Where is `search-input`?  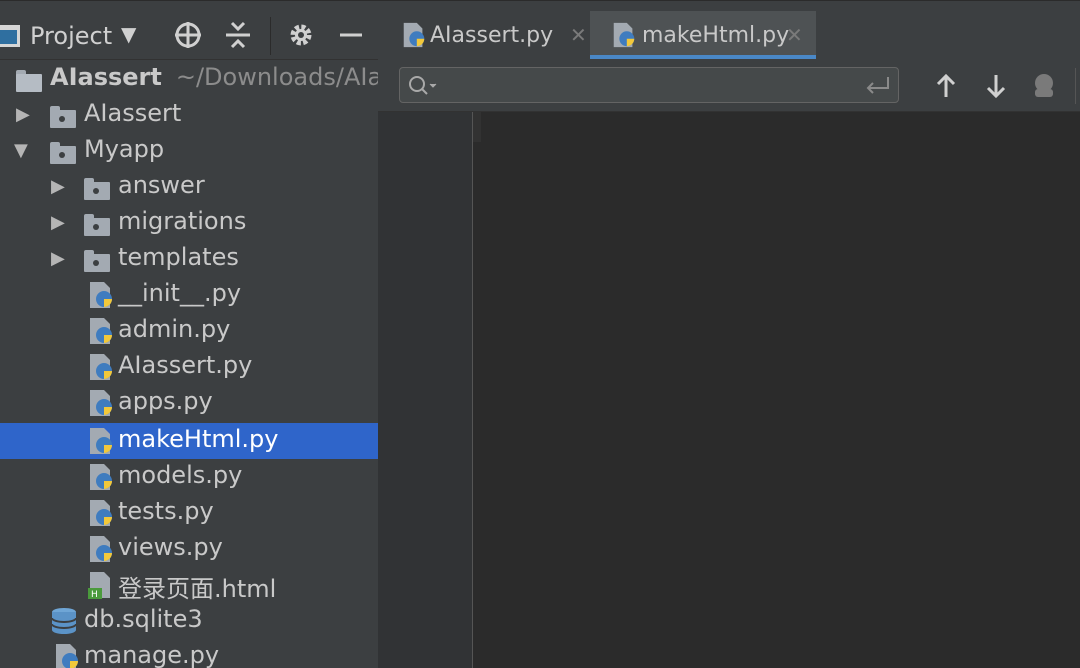
search-input is located at coordinates (651, 86).